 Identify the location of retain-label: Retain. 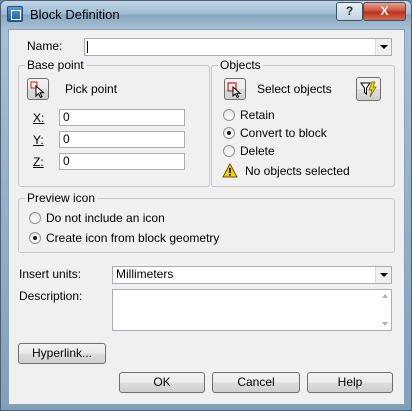
(257, 115).